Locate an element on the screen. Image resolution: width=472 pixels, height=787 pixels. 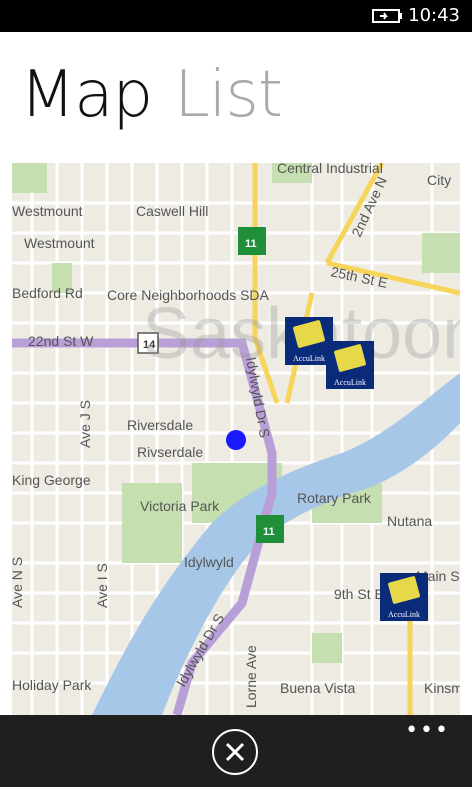
label-25th-st-e: 25th St E is located at coordinates (359, 277).